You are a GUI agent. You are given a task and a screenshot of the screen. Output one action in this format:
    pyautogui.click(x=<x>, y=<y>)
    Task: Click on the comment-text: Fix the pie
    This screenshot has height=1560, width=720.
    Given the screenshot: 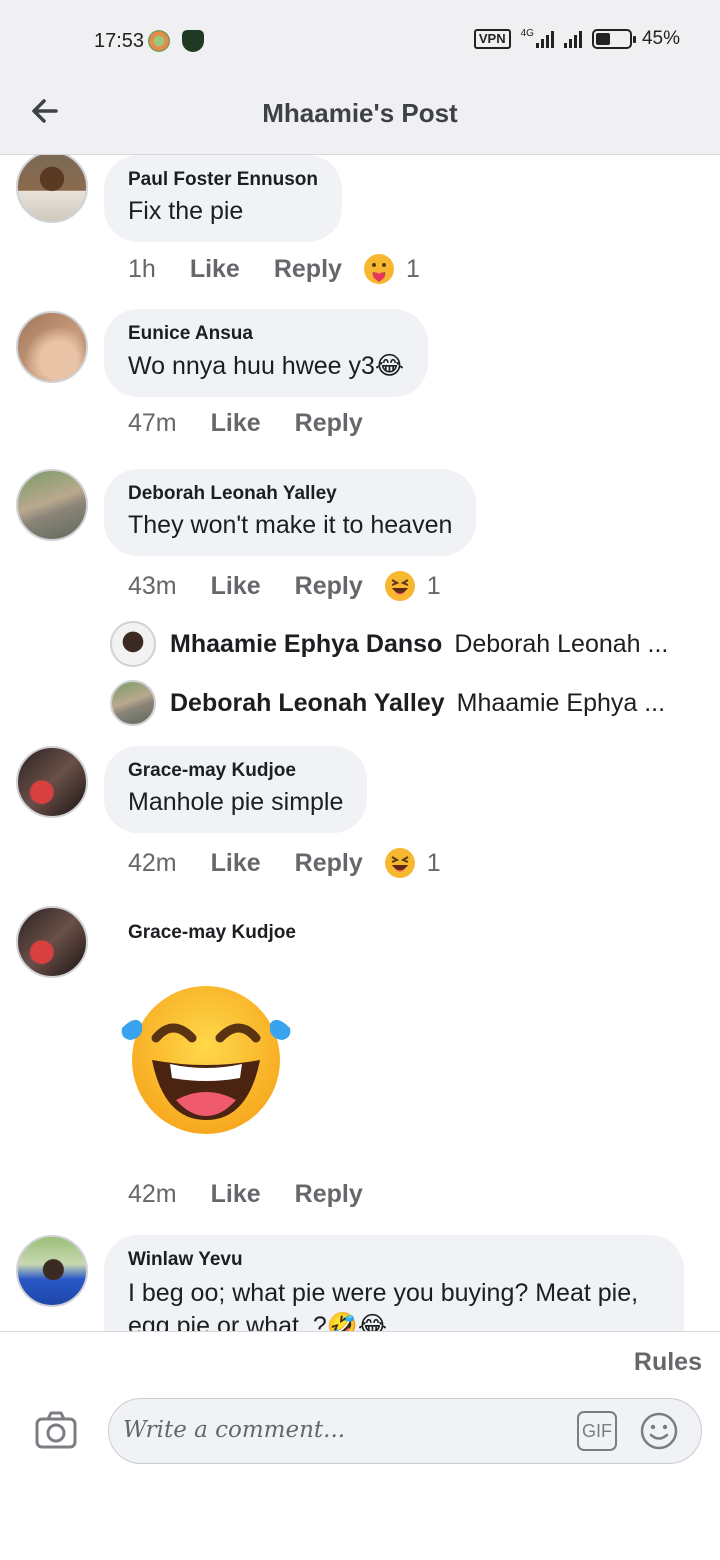 What is the action you would take?
    pyautogui.click(x=186, y=211)
    